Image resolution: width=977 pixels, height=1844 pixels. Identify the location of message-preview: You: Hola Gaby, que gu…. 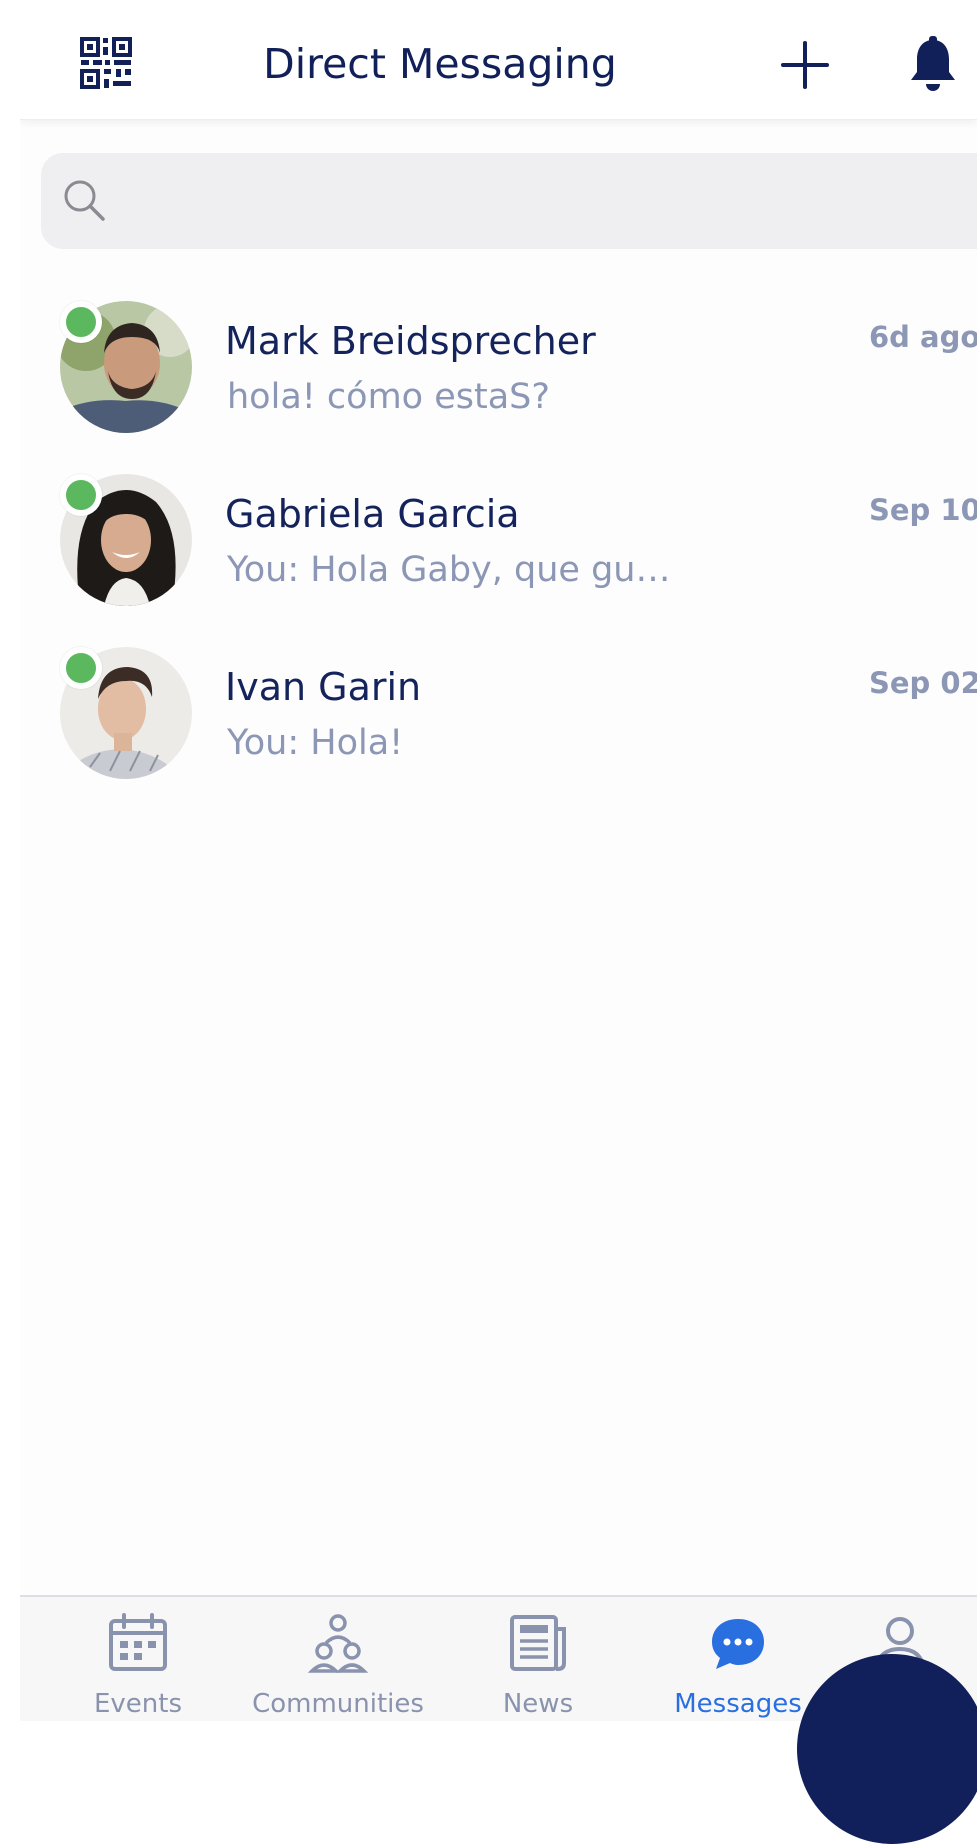
(449, 570).